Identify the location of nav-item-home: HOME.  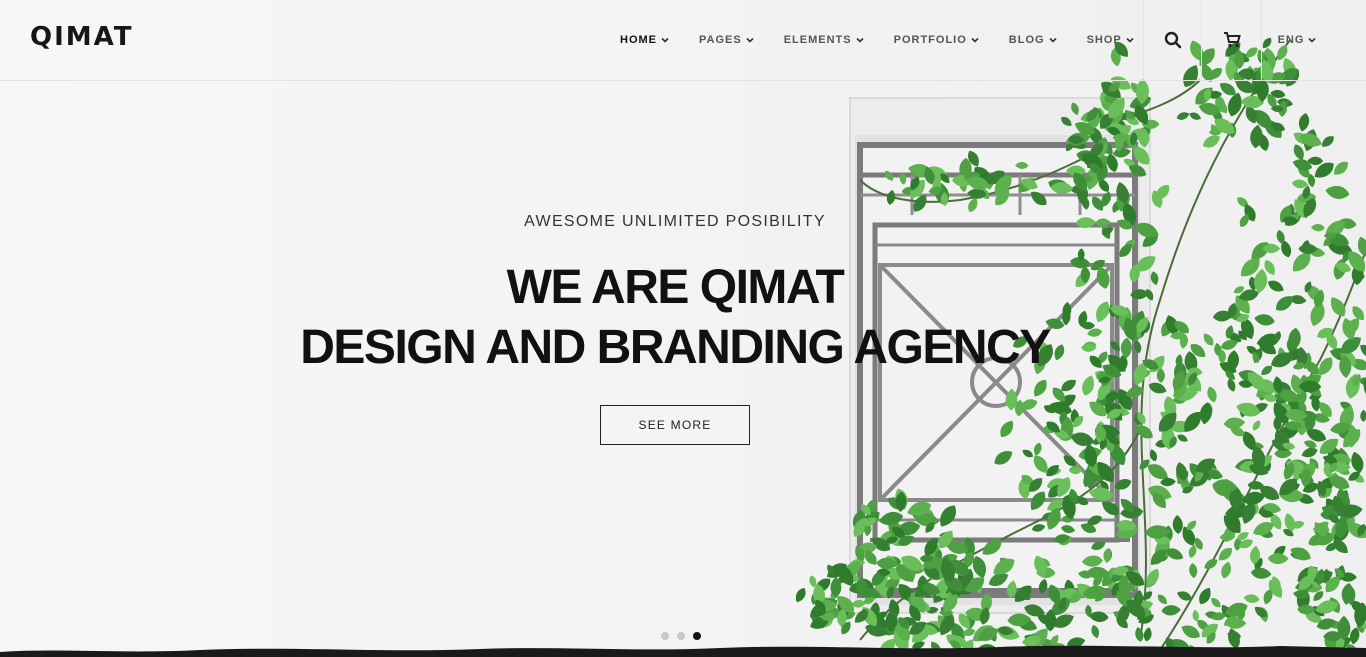
(644, 40).